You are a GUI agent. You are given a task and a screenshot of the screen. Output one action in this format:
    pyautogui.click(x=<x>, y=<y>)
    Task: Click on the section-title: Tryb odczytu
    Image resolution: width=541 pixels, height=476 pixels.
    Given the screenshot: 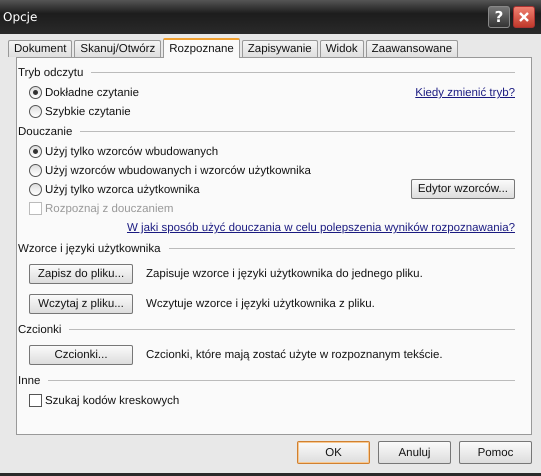 What is the action you would take?
    pyautogui.click(x=51, y=72)
    